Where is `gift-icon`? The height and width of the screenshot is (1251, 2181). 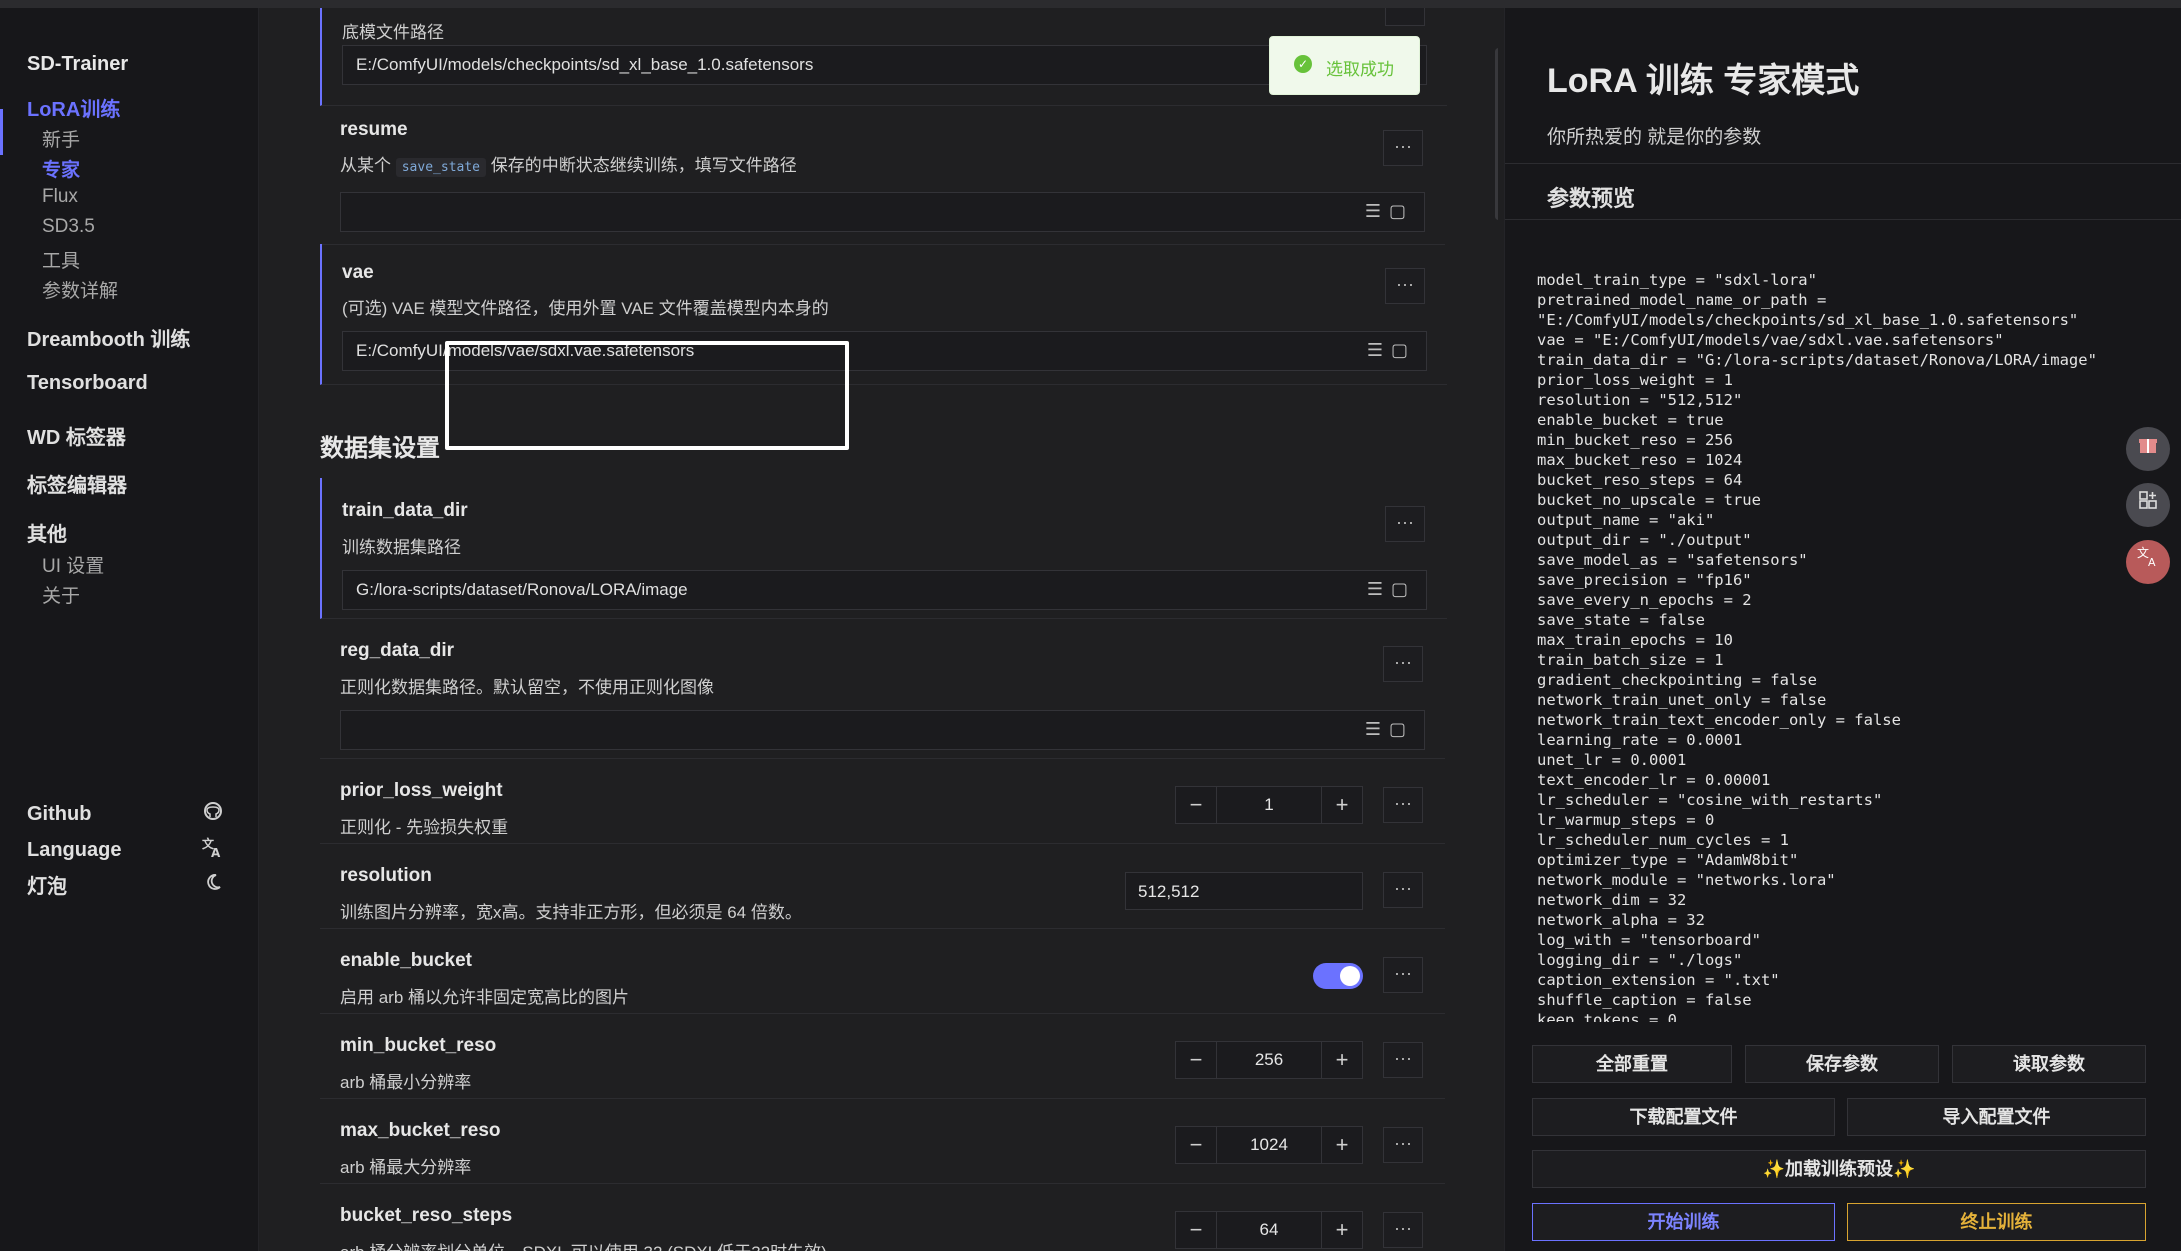 gift-icon is located at coordinates (2148, 449).